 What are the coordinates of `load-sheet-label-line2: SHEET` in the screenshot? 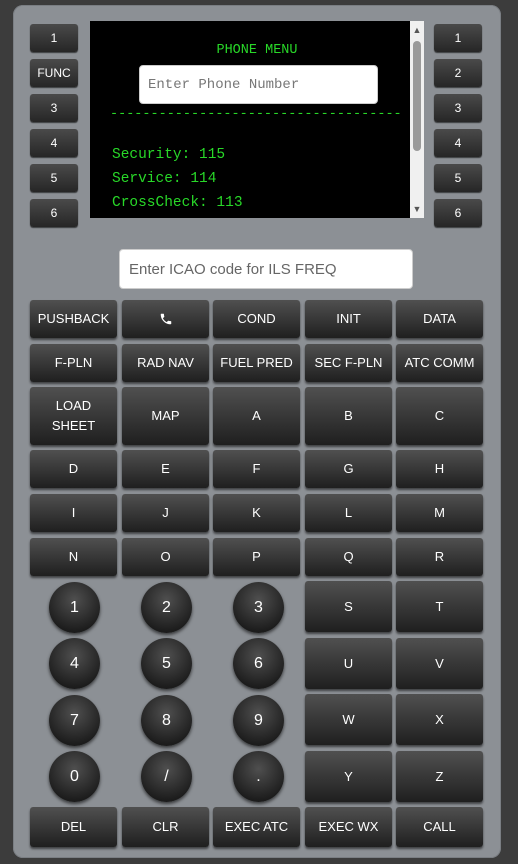 It's located at (73, 425).